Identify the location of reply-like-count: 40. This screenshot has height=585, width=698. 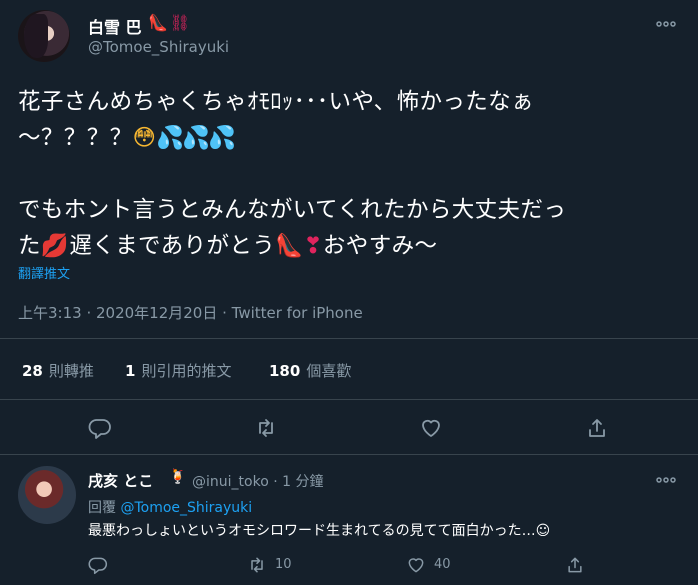
(442, 564).